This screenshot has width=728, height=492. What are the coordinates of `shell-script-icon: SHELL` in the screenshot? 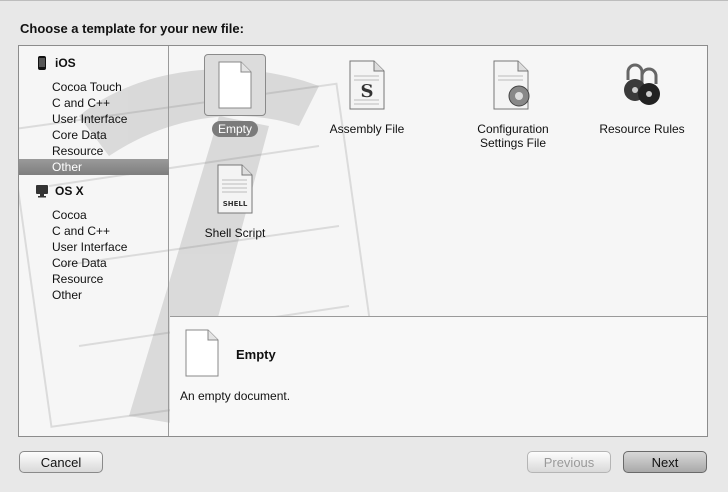 It's located at (235, 189).